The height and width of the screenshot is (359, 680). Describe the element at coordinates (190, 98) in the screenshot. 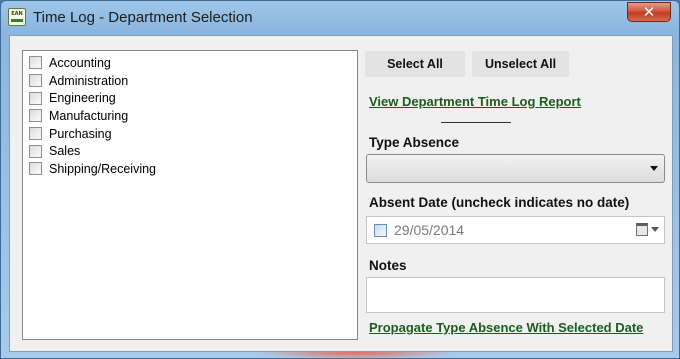

I see `list-item: Engineering` at that location.